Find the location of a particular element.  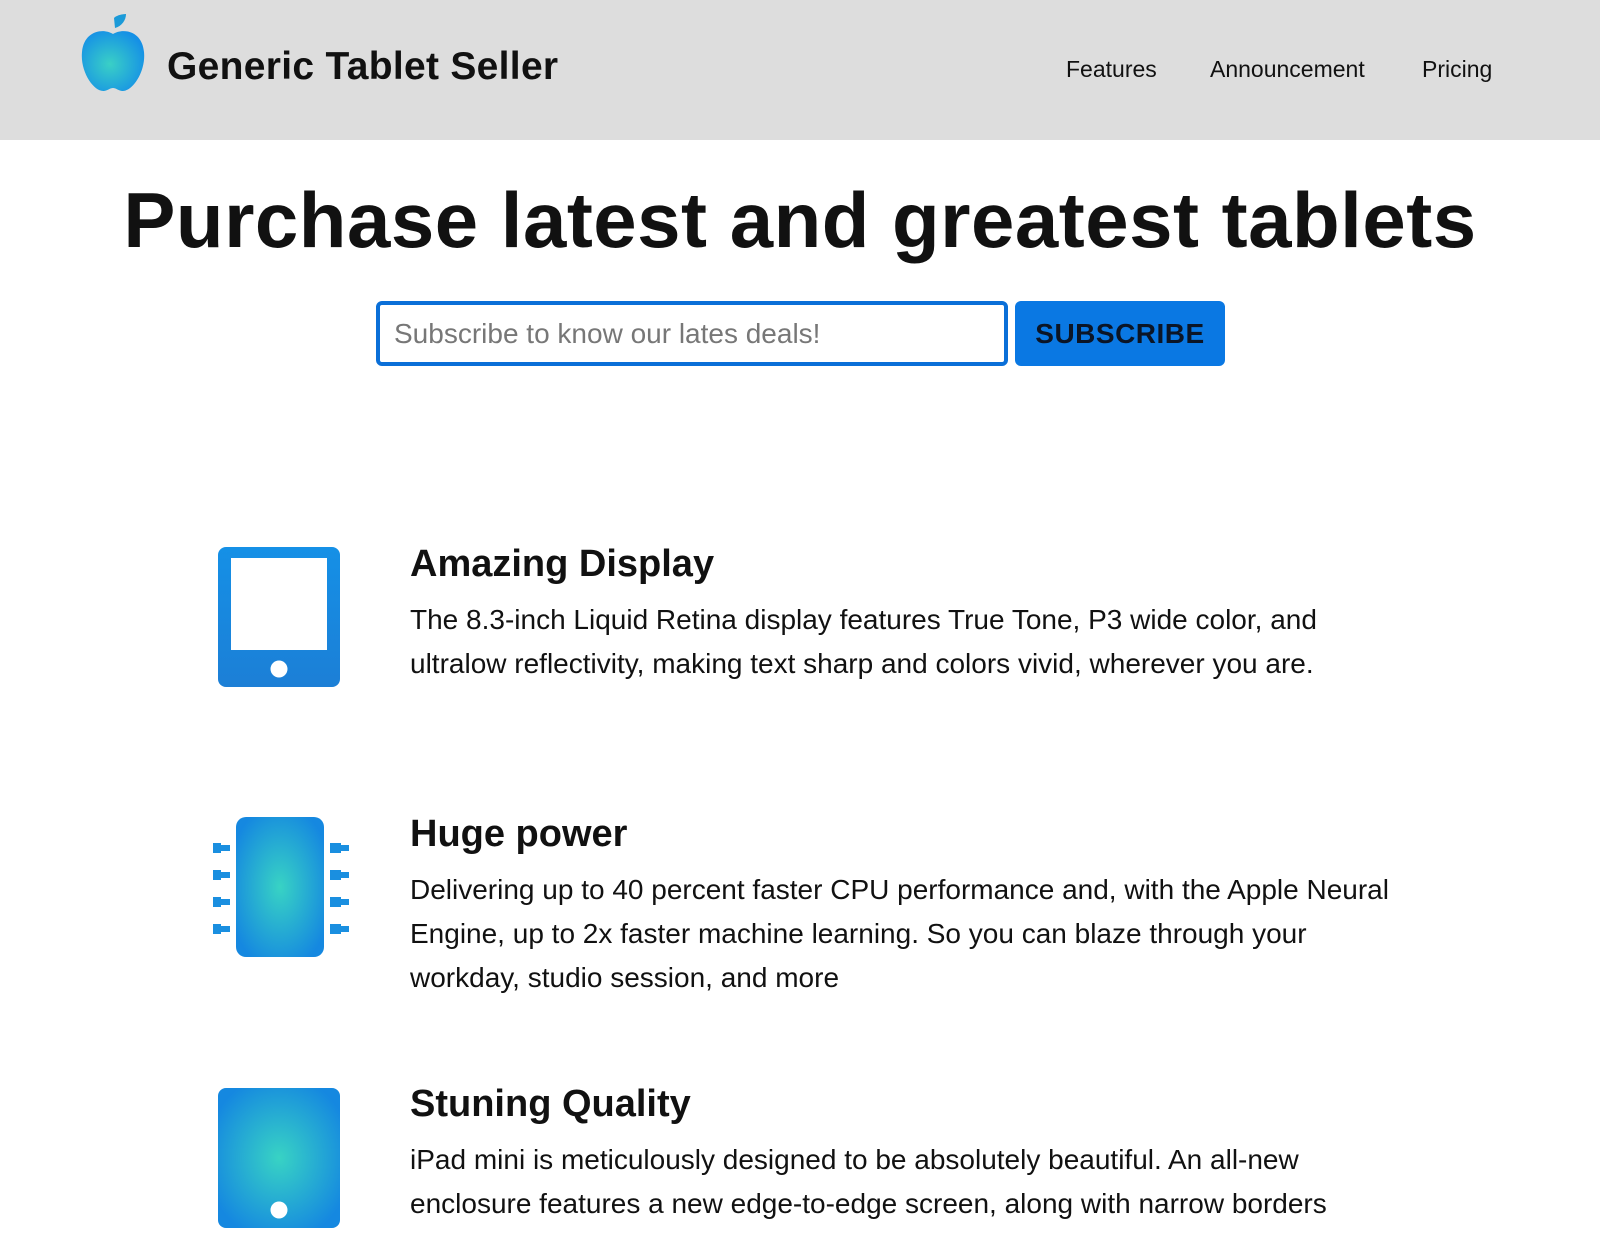

feature-title: Huge power is located at coordinates (519, 834).